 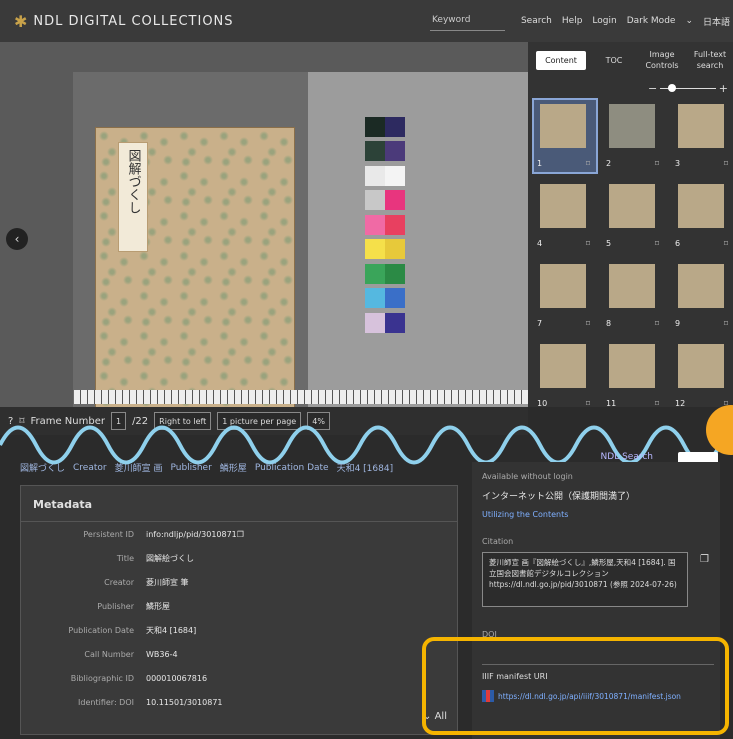 What do you see at coordinates (565, 136) in the screenshot?
I see `thumbnail-item: 1 ⌑` at bounding box center [565, 136].